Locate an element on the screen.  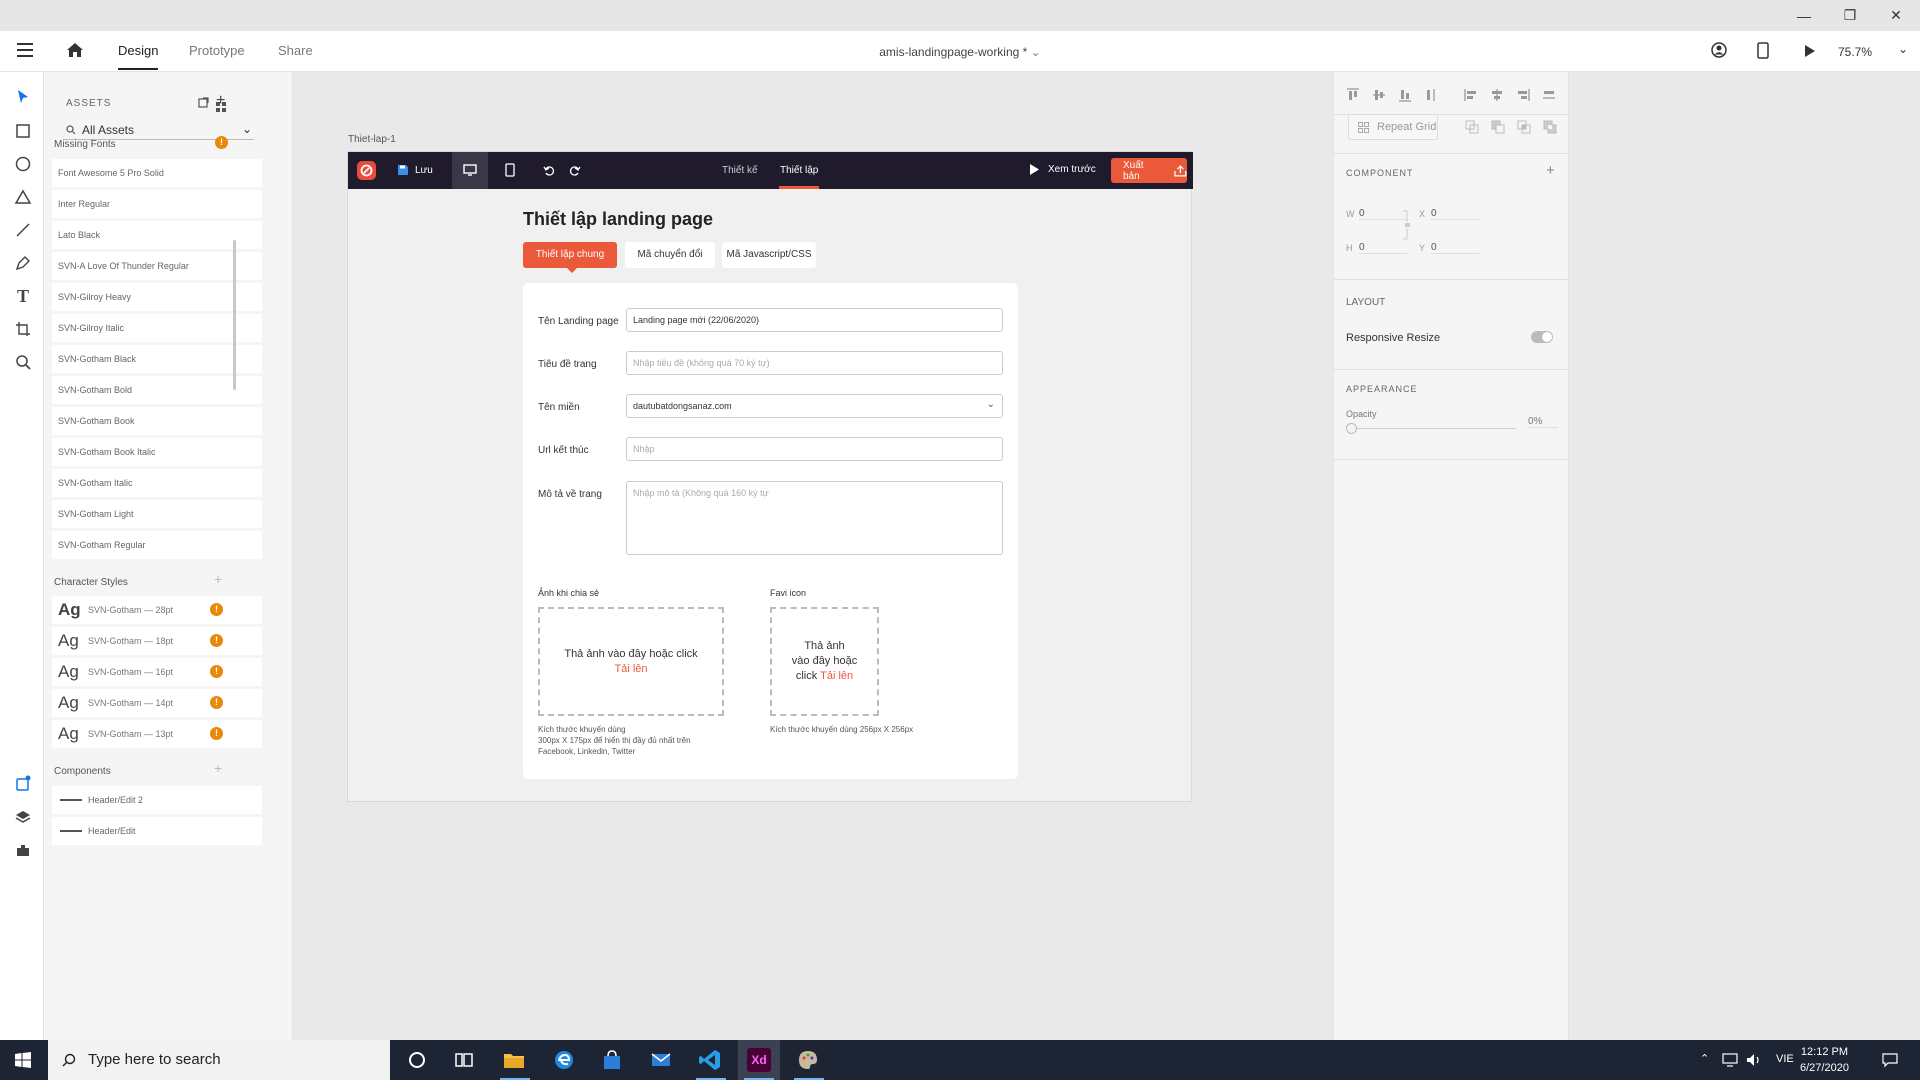
tray-chevron-icon: ⌃ is located at coordinates (1704, 1058).